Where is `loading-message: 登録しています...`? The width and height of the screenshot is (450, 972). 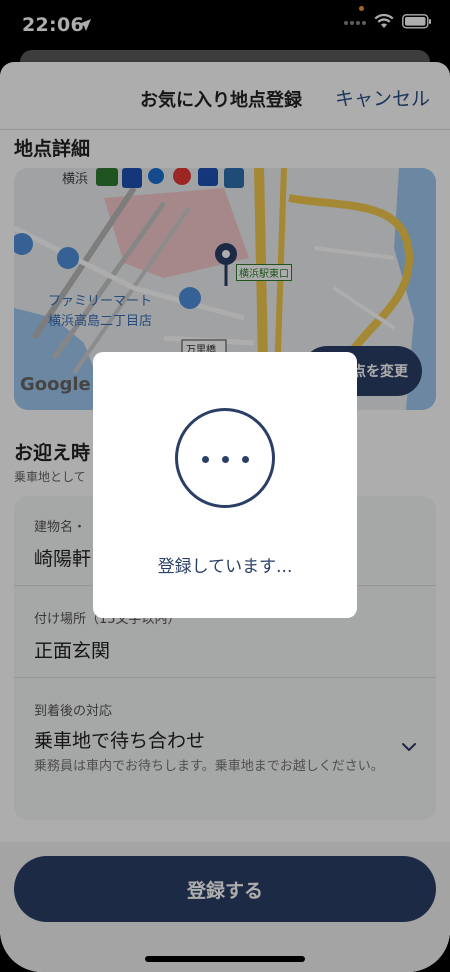 loading-message: 登録しています... is located at coordinates (225, 567).